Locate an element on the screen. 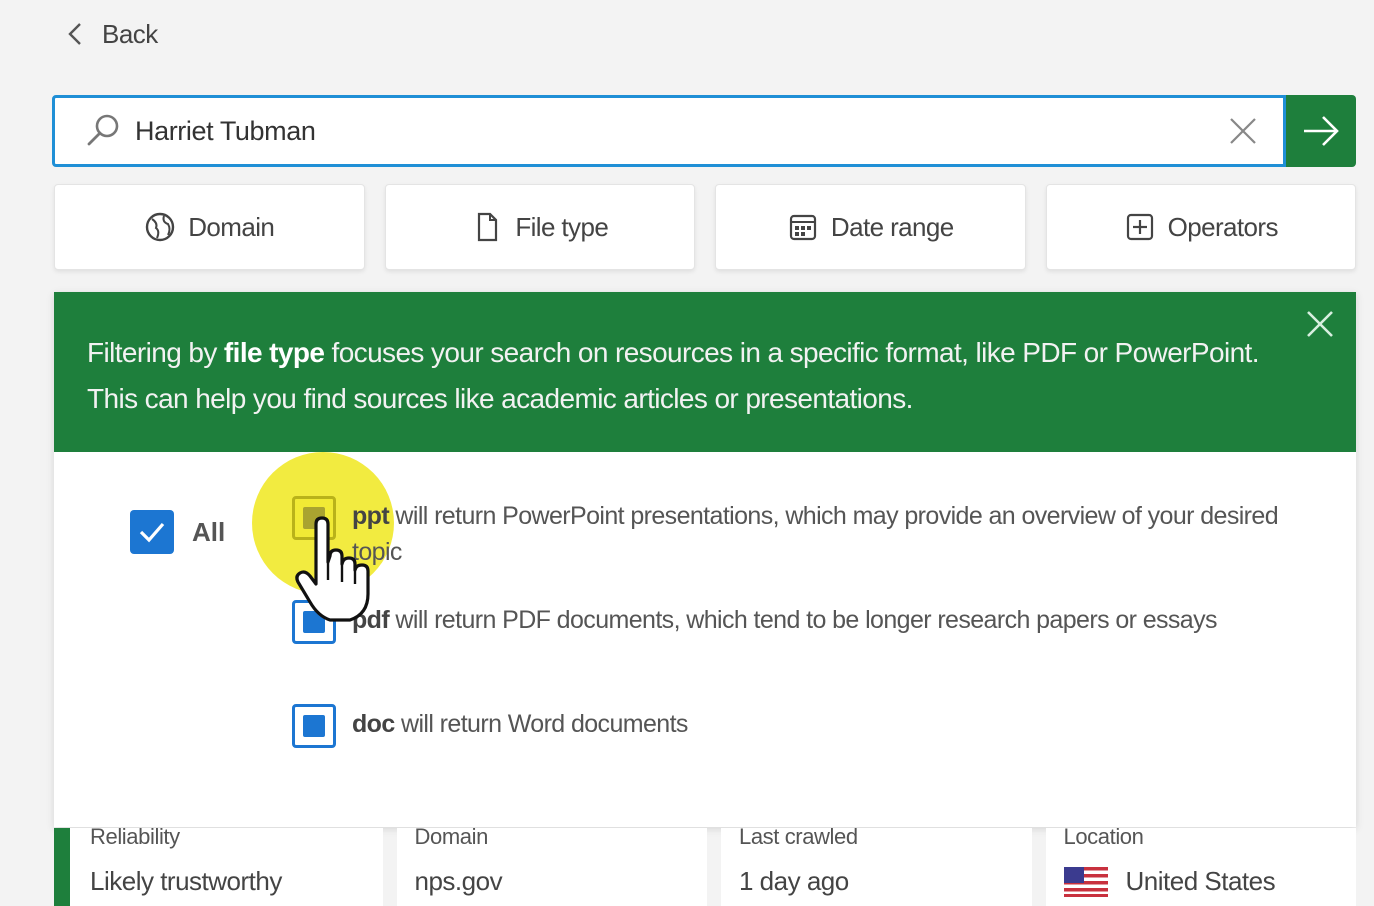 The height and width of the screenshot is (906, 1374). all-checkbox-box is located at coordinates (152, 532).